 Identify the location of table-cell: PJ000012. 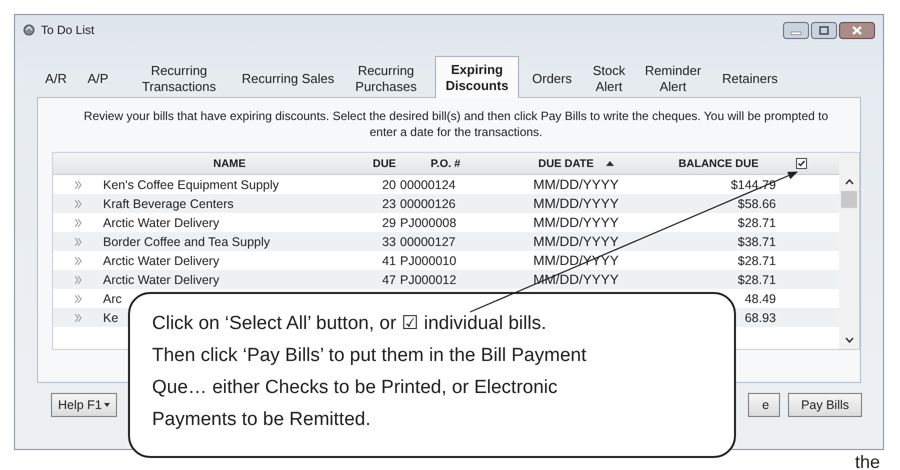
(428, 279).